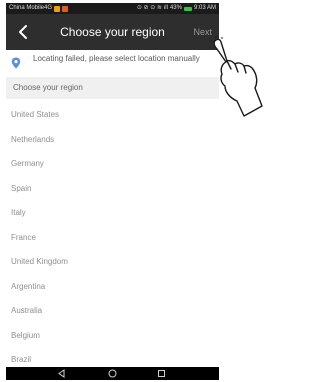  I want to click on region-item: United States, so click(112, 115).